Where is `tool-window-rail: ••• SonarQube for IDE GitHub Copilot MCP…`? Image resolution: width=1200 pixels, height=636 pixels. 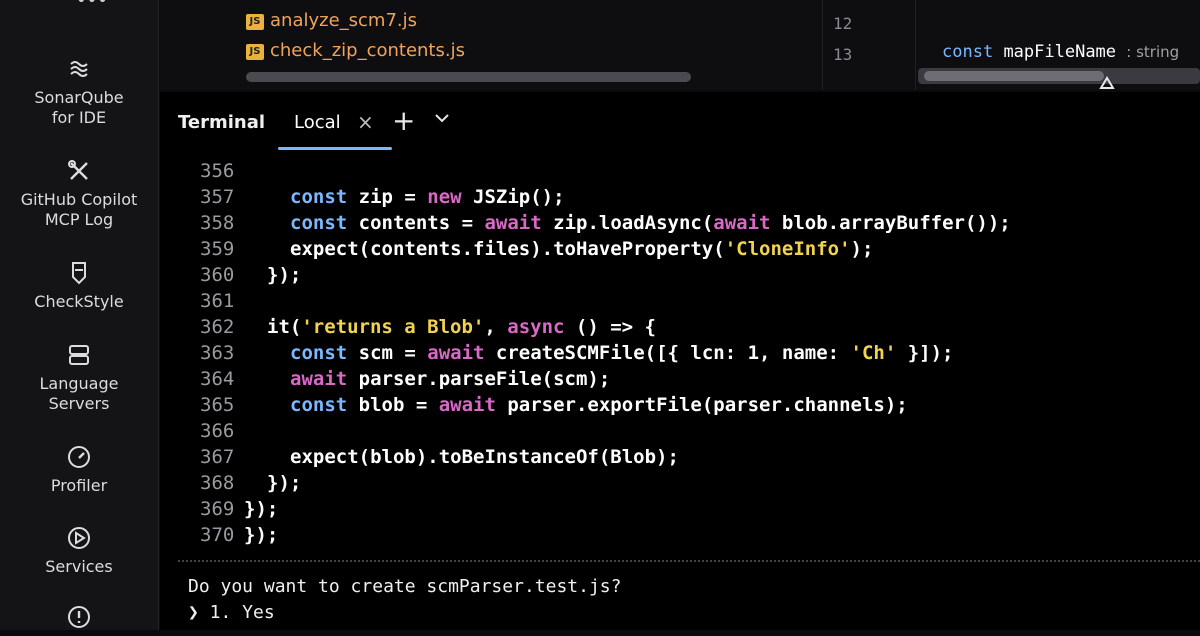 tool-window-rail: ••• SonarQube for IDE GitHub Copilot MCP… is located at coordinates (79, 315).